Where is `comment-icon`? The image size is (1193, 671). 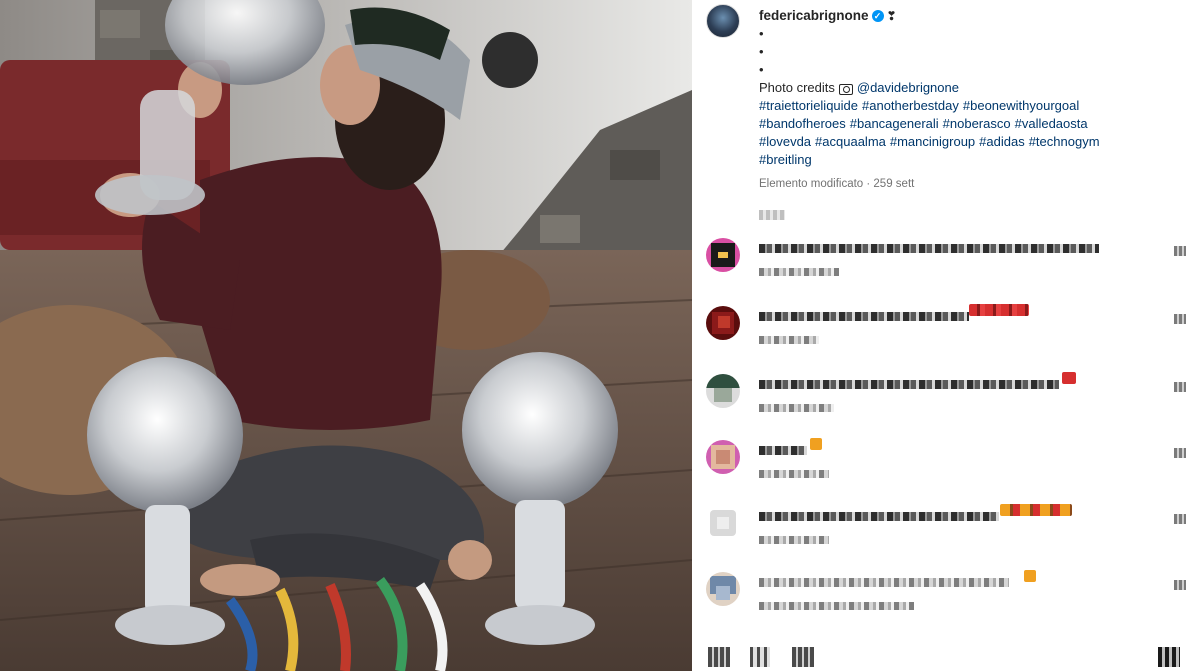
comment-icon is located at coordinates (760, 657).